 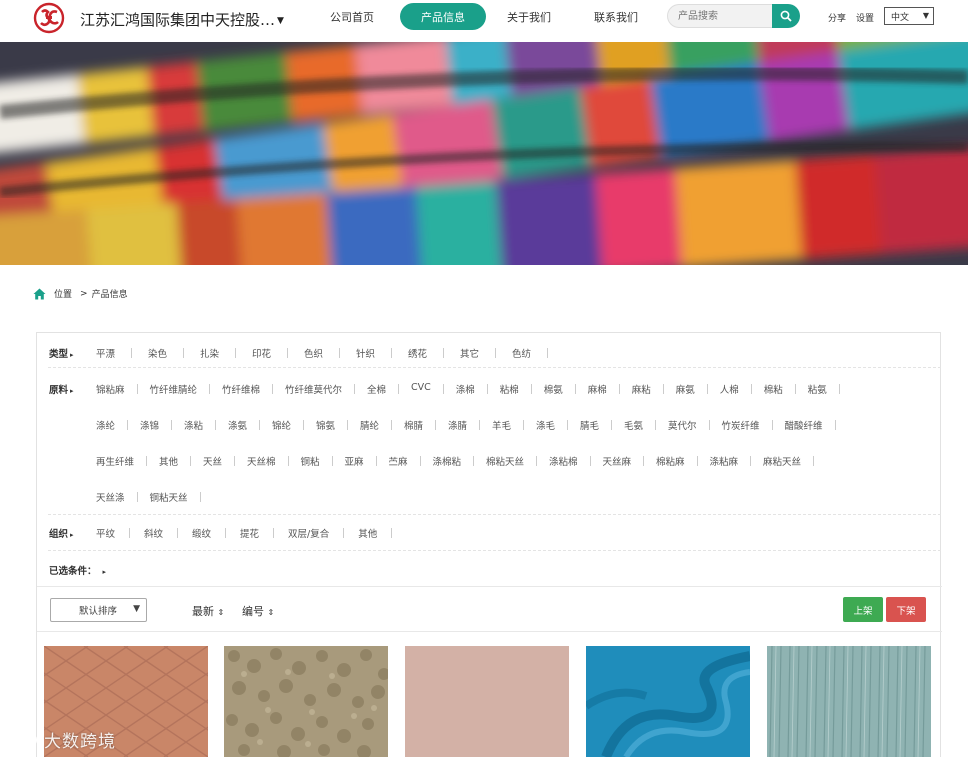 What do you see at coordinates (153, 533) in the screenshot?
I see `filter-option: 斜纹` at bounding box center [153, 533].